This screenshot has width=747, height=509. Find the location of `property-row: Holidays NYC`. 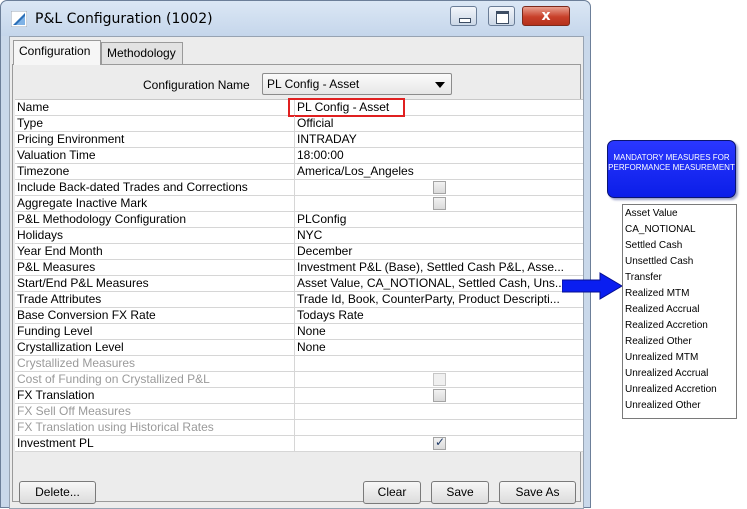

property-row: Holidays NYC is located at coordinates (299, 236).